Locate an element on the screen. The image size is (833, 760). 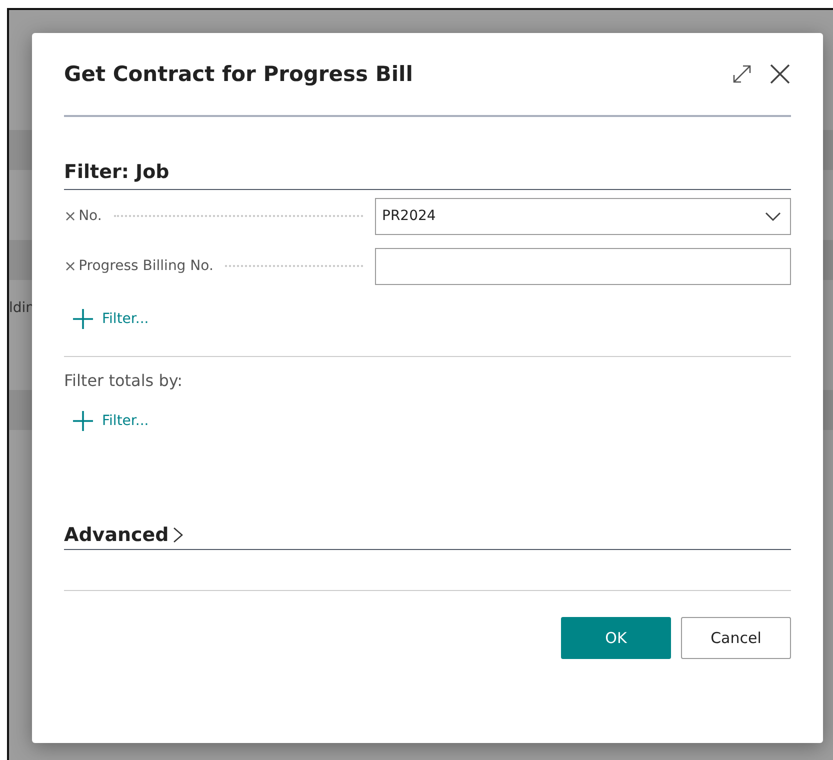
ok-button: OK is located at coordinates (616, 638).